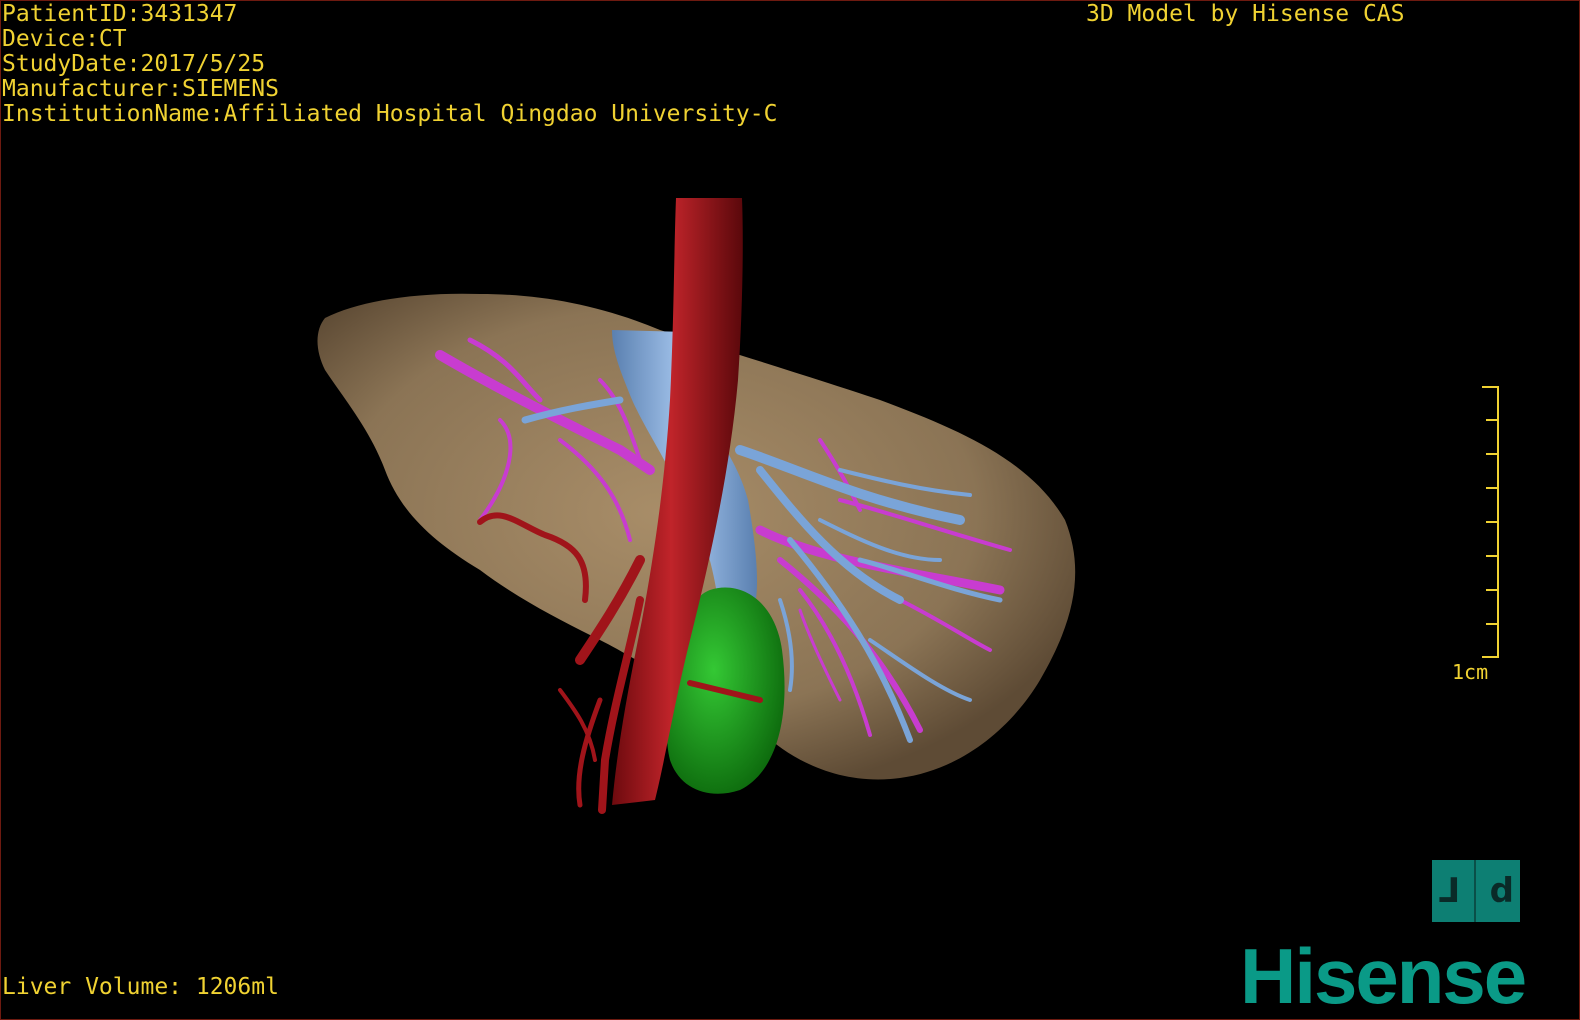  Describe the element at coordinates (1383, 976) in the screenshot. I see `hisense-logo: Hisense` at that location.